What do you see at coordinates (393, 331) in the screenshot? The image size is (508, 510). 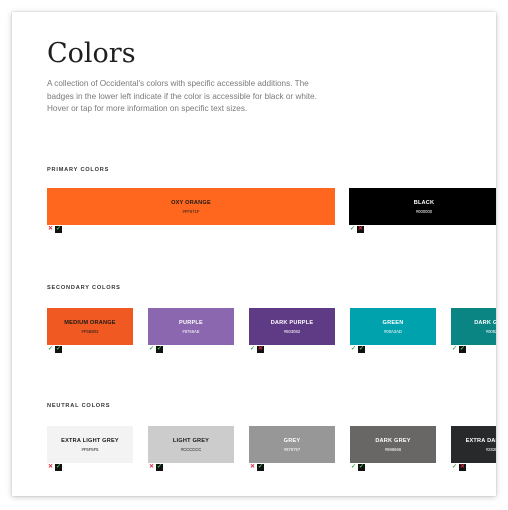 I see `swatch-hex: #00A3AD` at bounding box center [393, 331].